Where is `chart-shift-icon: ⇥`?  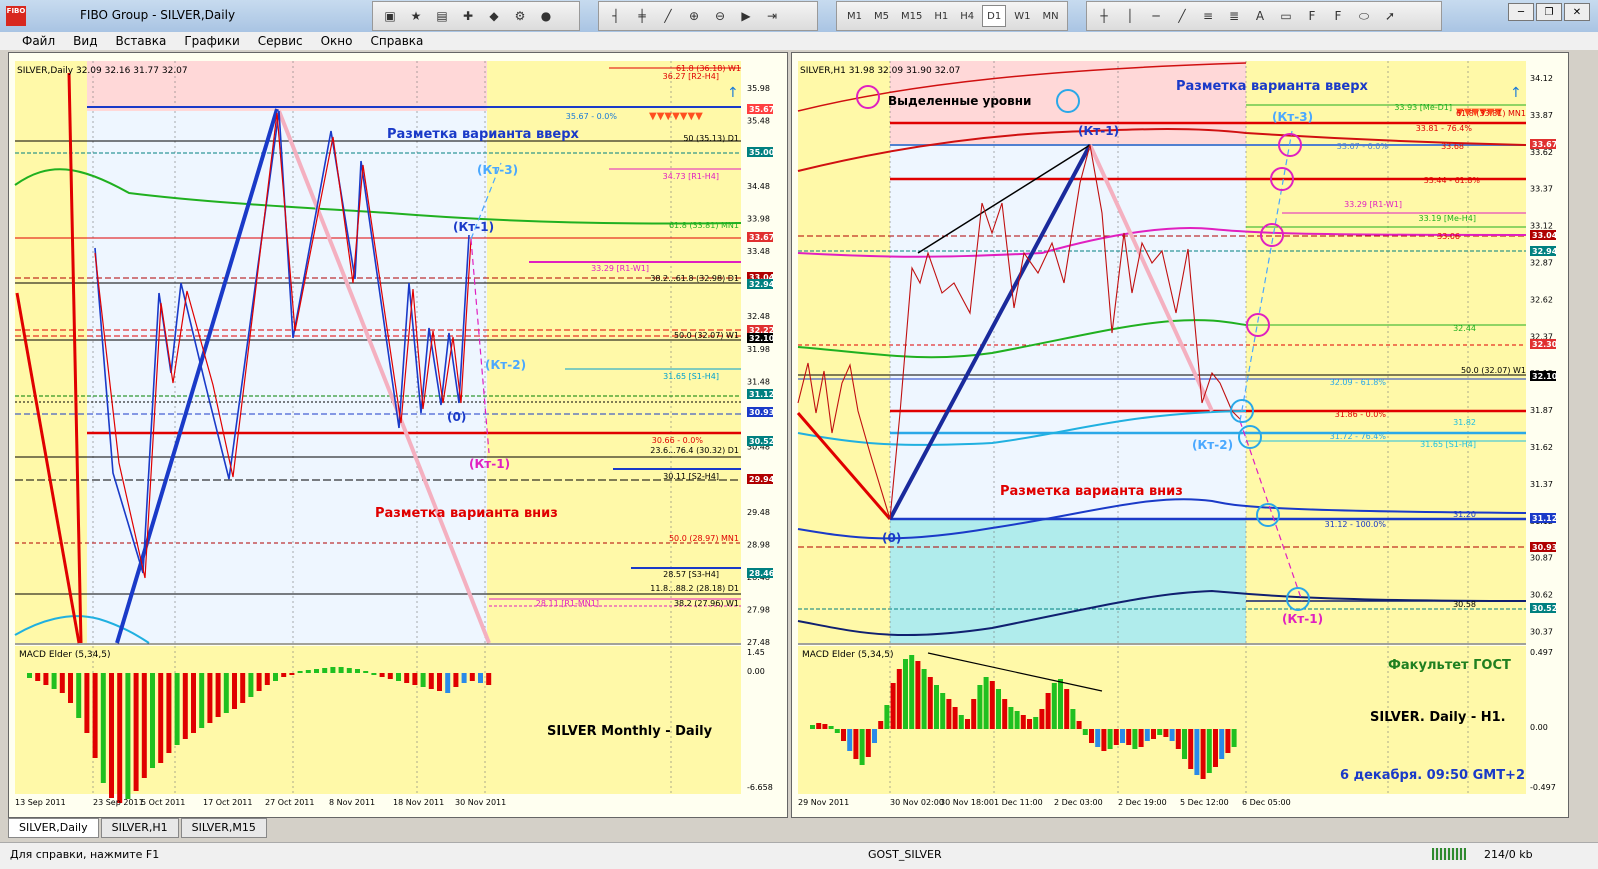 chart-shift-icon: ⇥ is located at coordinates (772, 16).